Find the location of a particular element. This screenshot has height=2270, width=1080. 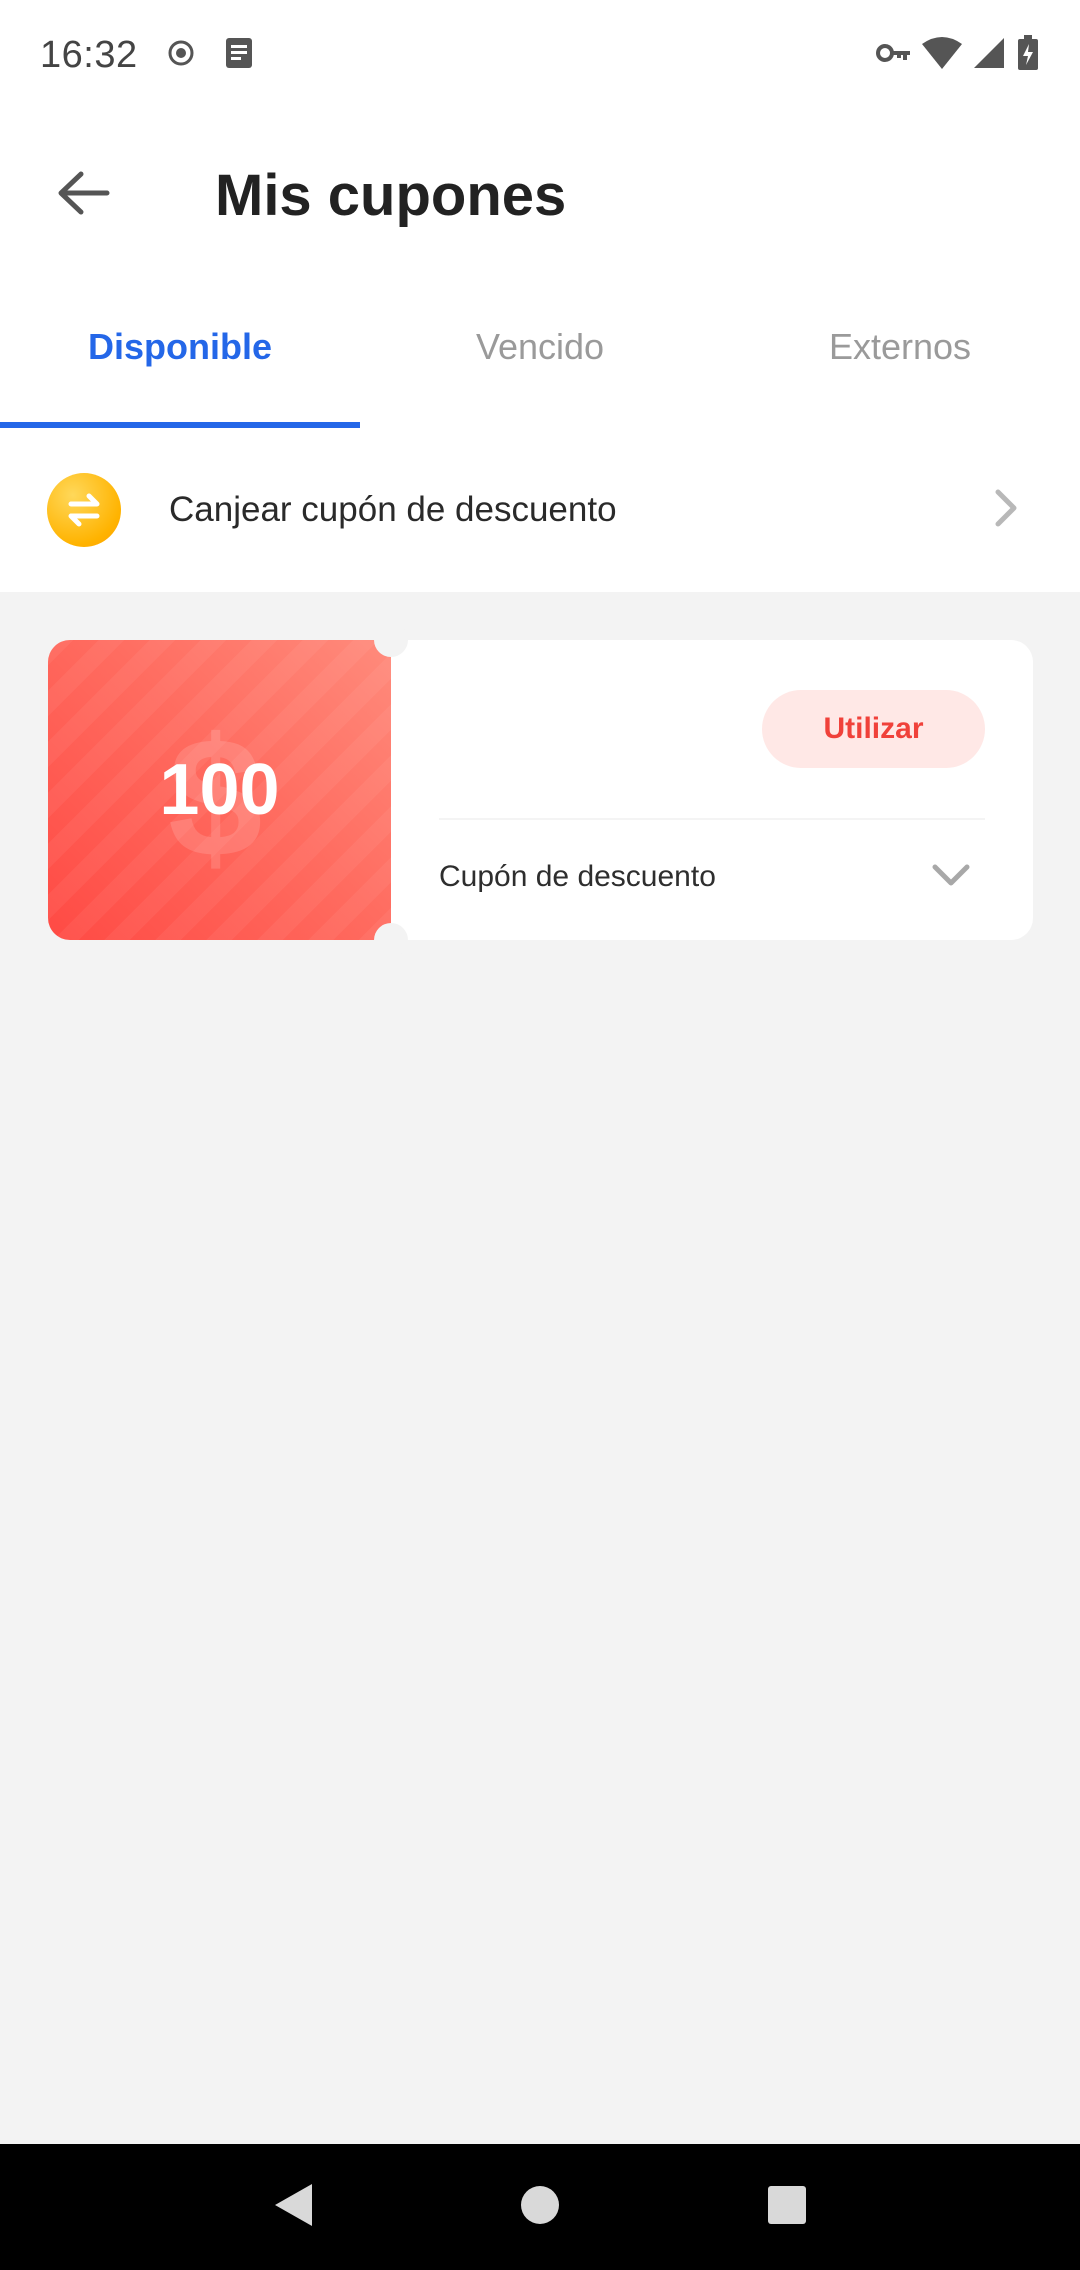

nav-back-button is located at coordinates (293, 2207).